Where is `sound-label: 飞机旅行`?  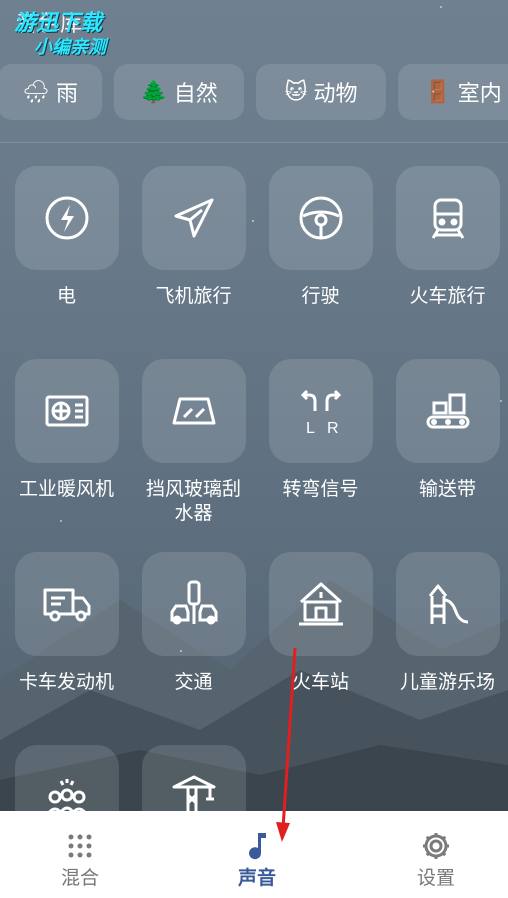
sound-label: 飞机旅行 is located at coordinates (193, 296).